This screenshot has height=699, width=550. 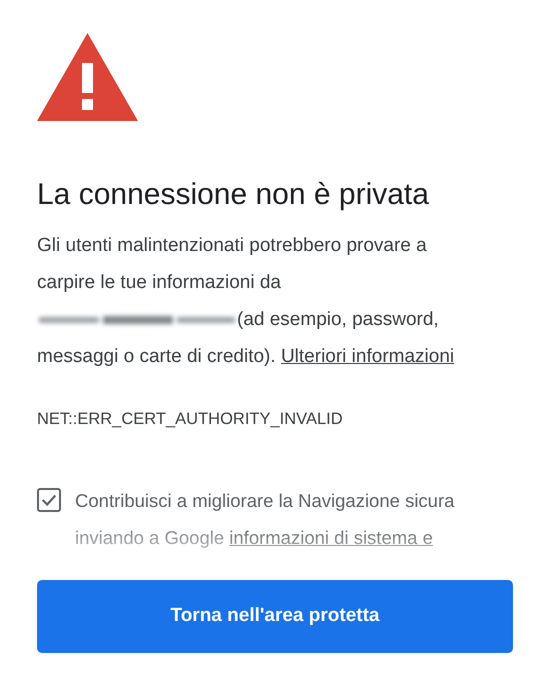 I want to click on report-checkbox, so click(x=49, y=500).